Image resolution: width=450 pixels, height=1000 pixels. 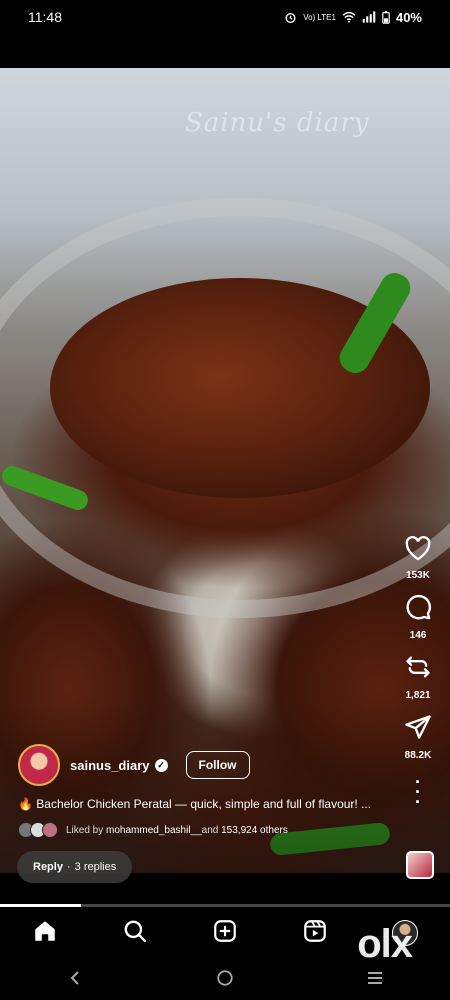 I want to click on playback-progress, so click(x=225, y=905).